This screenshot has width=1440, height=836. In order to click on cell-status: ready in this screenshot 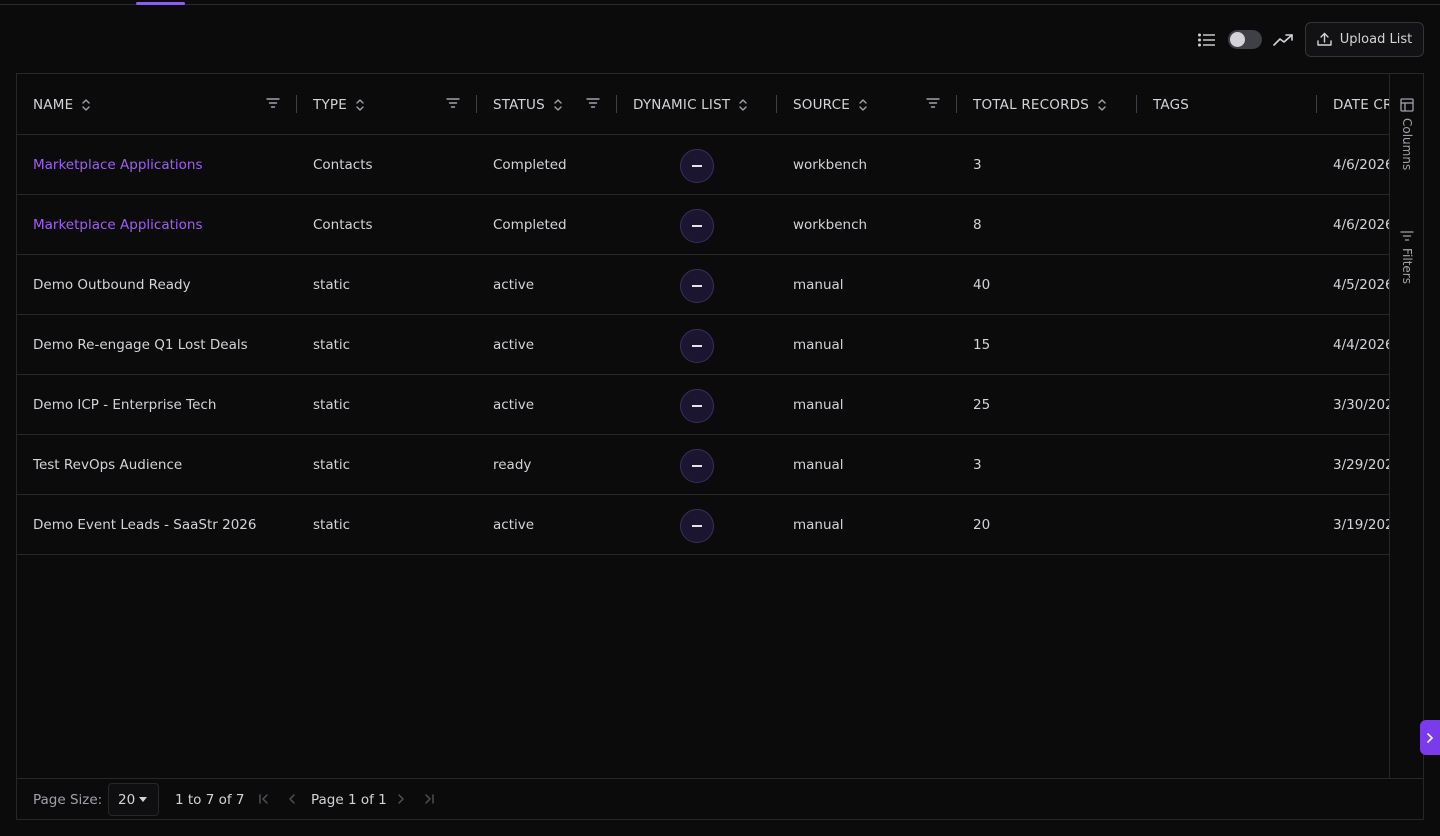, I will do `click(512, 465)`.